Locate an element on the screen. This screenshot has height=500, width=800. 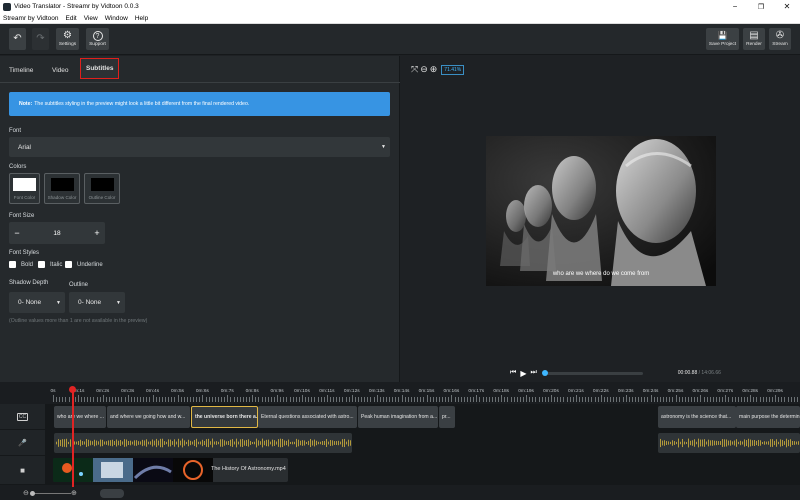
menu-edit: Edit is located at coordinates (71, 18).